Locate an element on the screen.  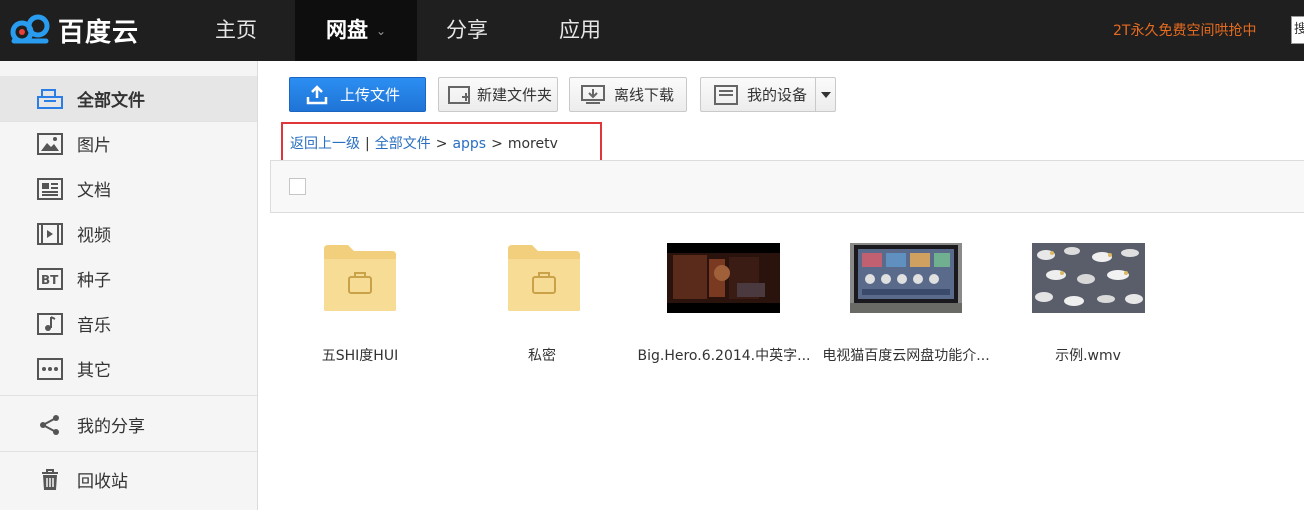
breadcrumb-root-link: 全部文件 is located at coordinates (403, 144).